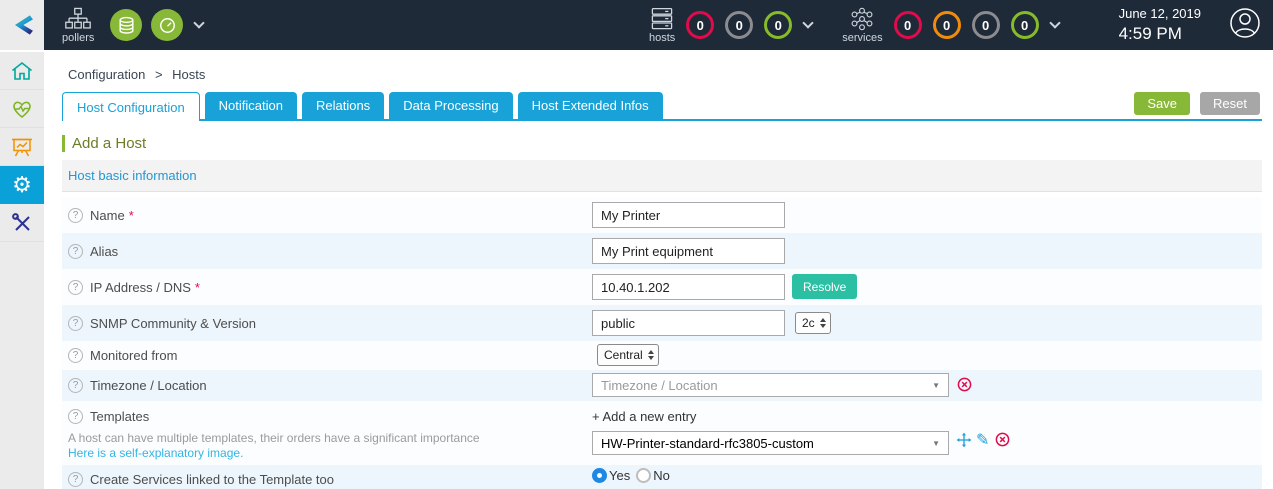 This screenshot has height=489, width=1273. Describe the element at coordinates (1245, 25) in the screenshot. I see `user-avatar` at that location.